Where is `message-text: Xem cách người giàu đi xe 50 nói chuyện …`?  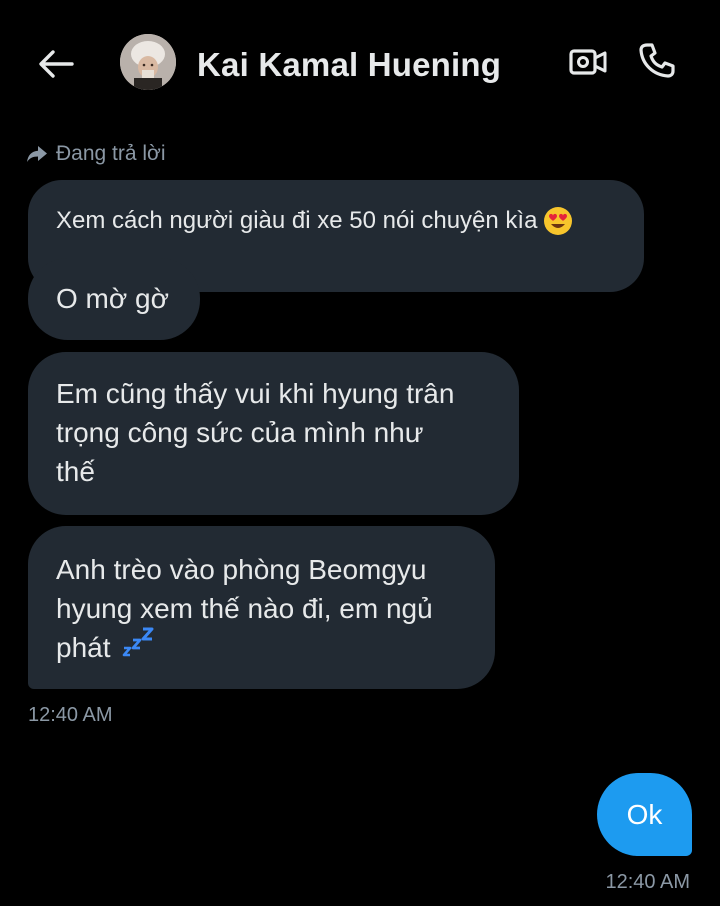
message-text: Xem cách người giàu đi xe 50 nói chuyện … is located at coordinates (297, 220).